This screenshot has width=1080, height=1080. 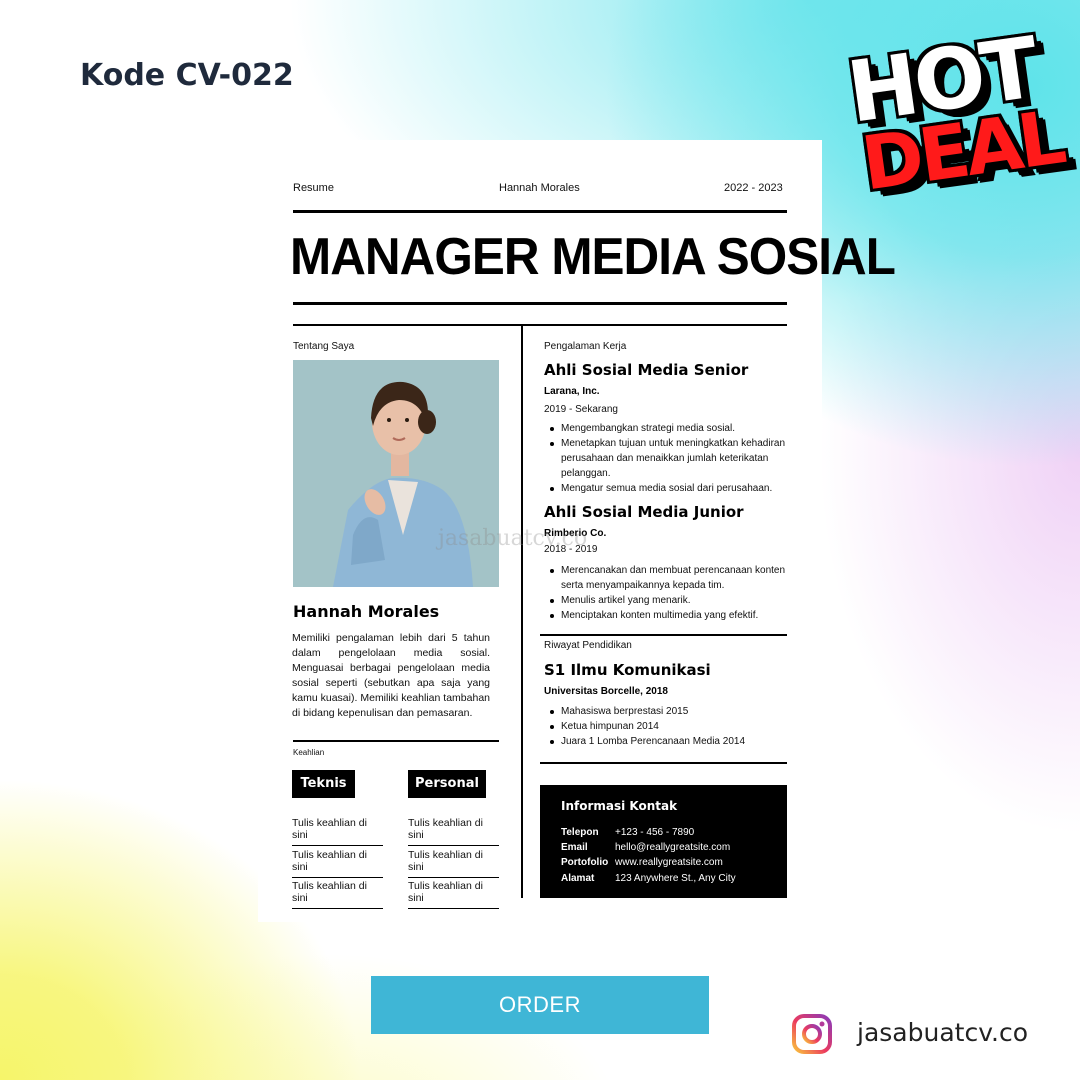 What do you see at coordinates (513, 538) in the screenshot?
I see `watermark: jasabuatcv.co` at bounding box center [513, 538].